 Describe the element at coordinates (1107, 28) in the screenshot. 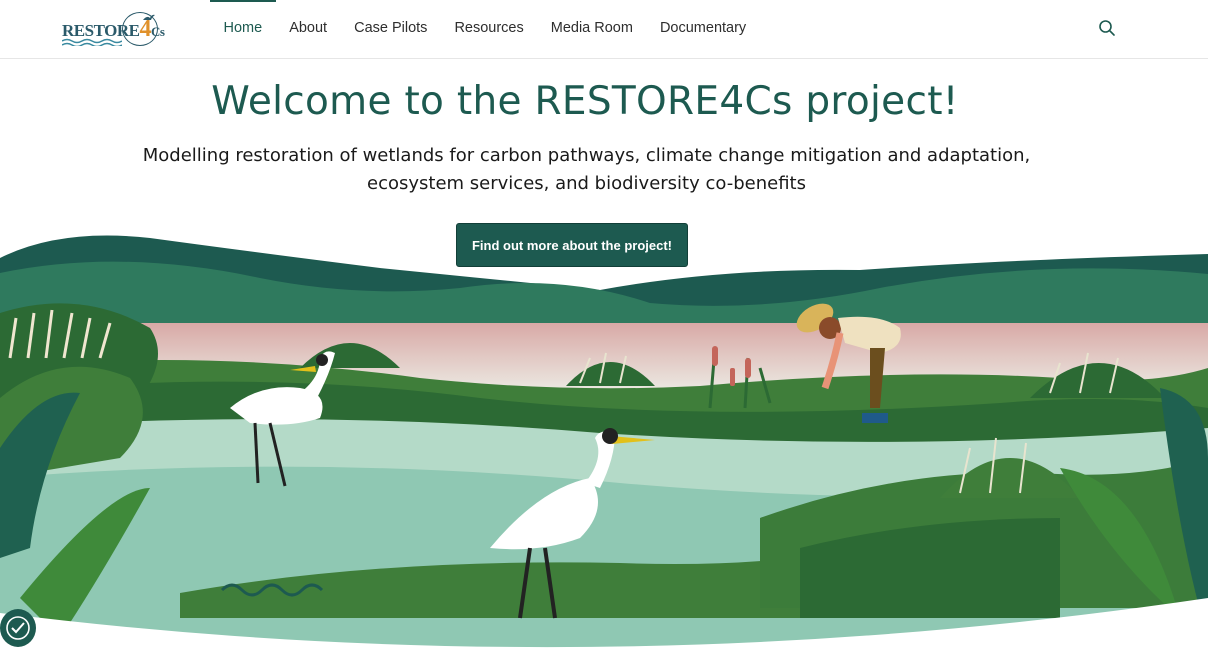

I see `search-icon` at that location.